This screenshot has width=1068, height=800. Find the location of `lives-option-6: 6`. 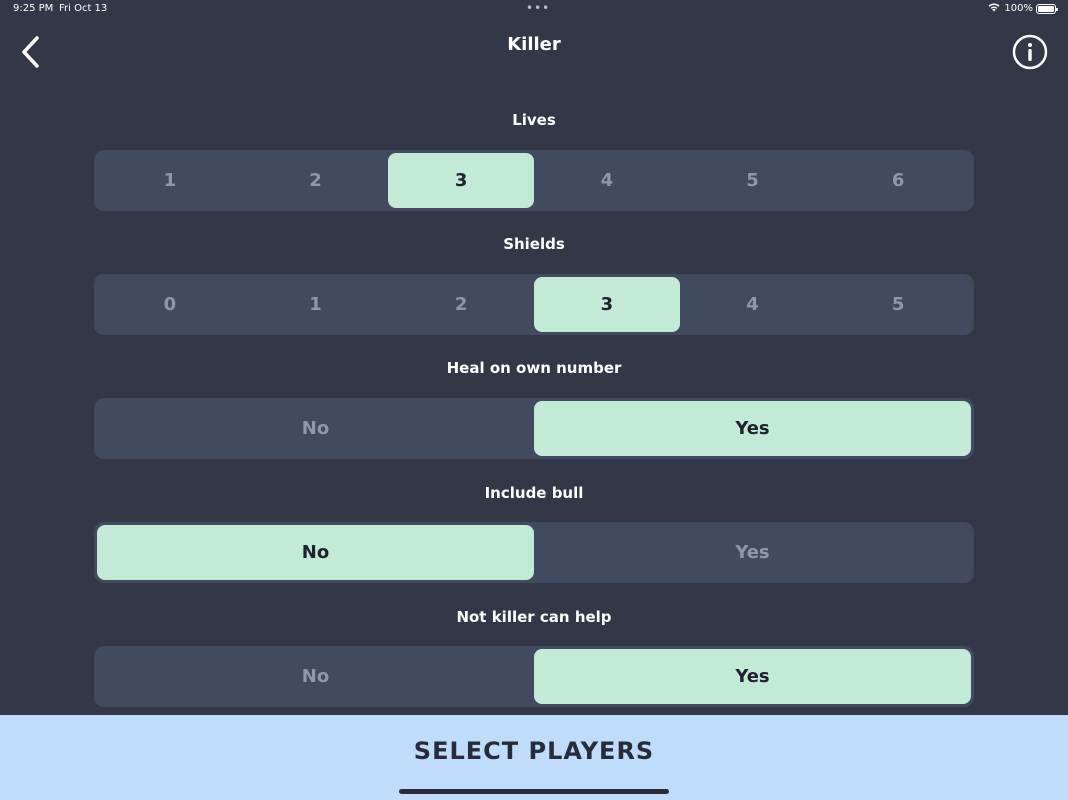

lives-option-6: 6 is located at coordinates (898, 180).